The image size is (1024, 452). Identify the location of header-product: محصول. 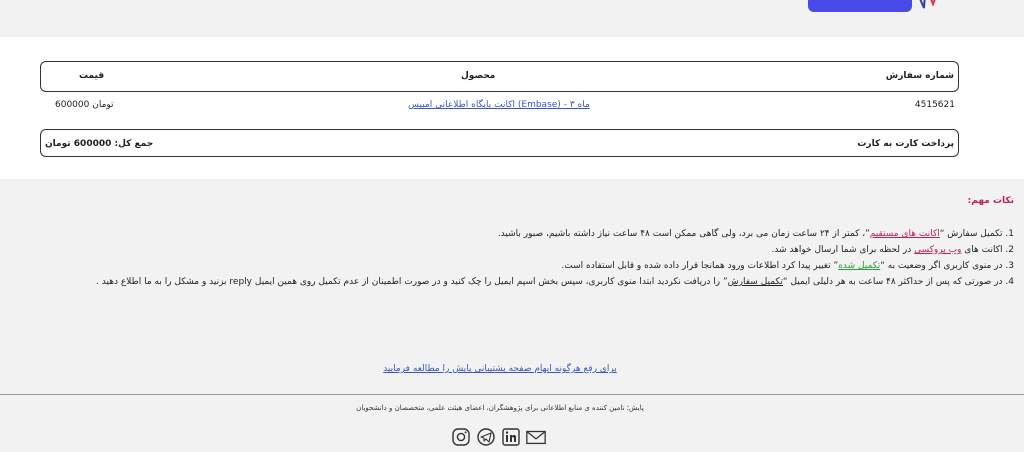
(478, 76).